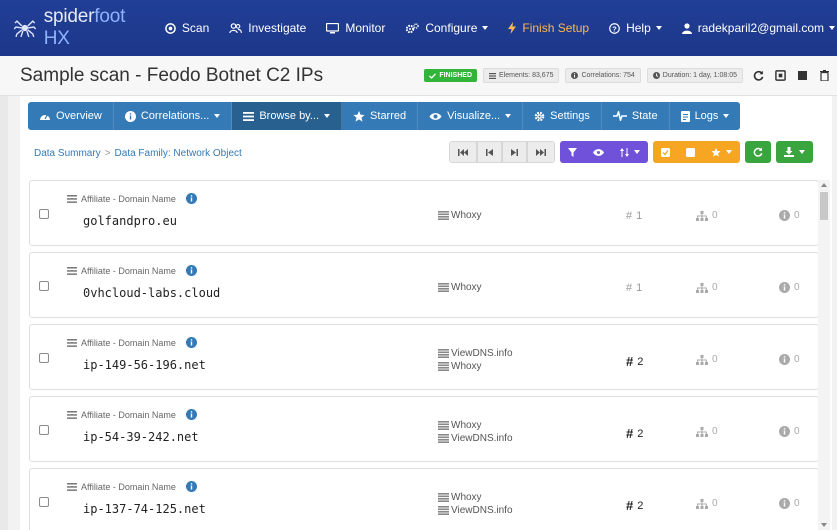  Describe the element at coordinates (665, 152) in the screenshot. I see `check-all-button` at that location.